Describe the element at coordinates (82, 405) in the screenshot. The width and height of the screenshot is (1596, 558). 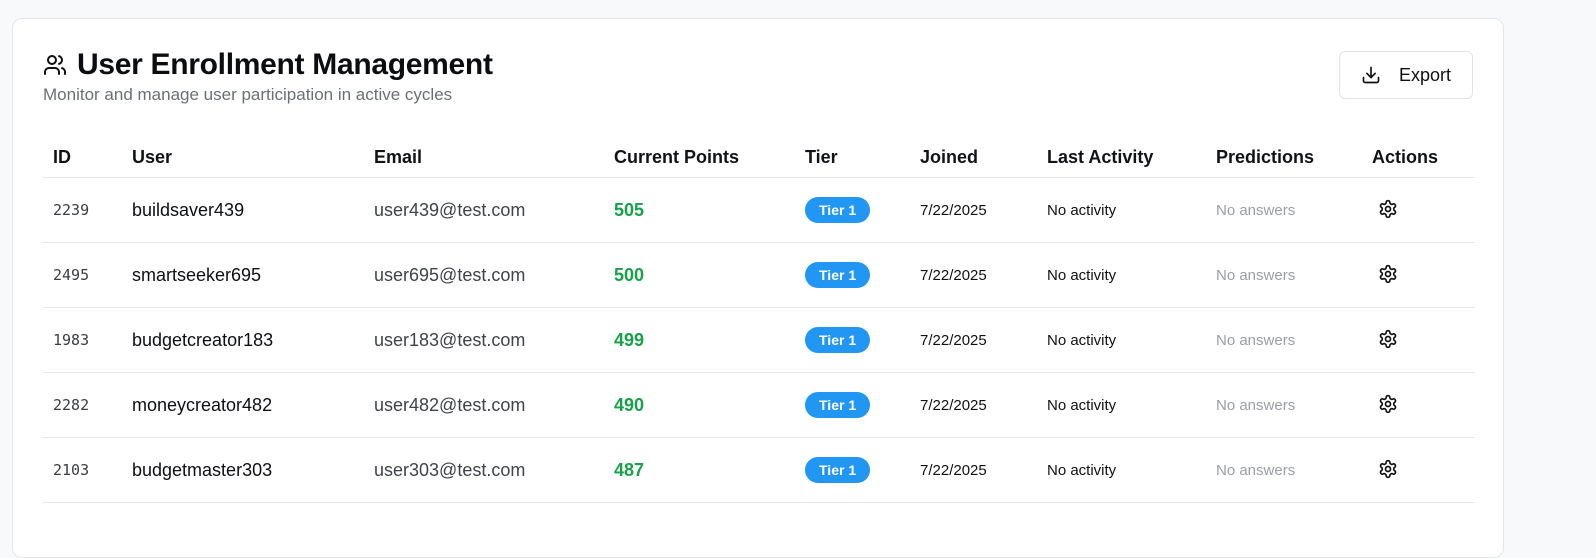
I see `cell-id: 2282` at that location.